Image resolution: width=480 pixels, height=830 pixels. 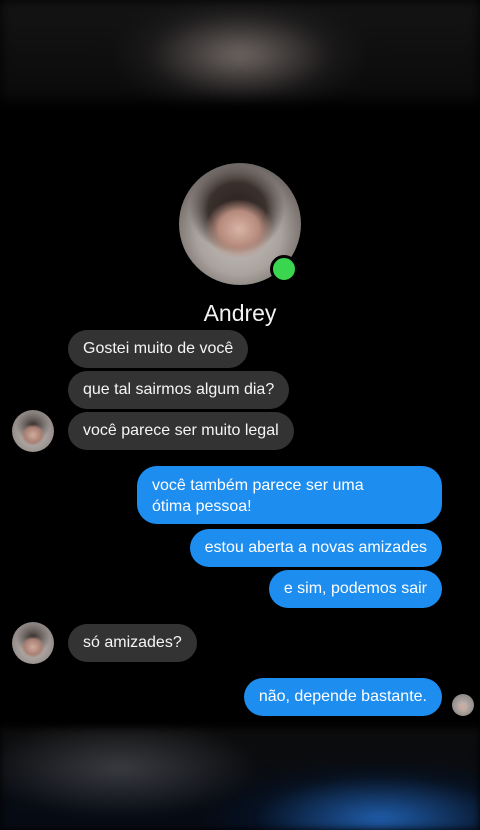 What do you see at coordinates (240, 313) in the screenshot?
I see `contact-name: Andrey` at bounding box center [240, 313].